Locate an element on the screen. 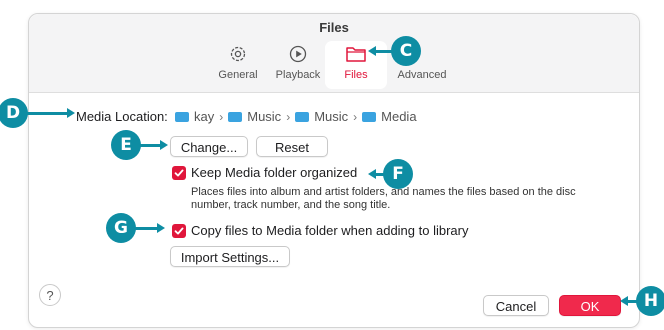 The height and width of the screenshot is (330, 664). tab-label: General is located at coordinates (238, 75).